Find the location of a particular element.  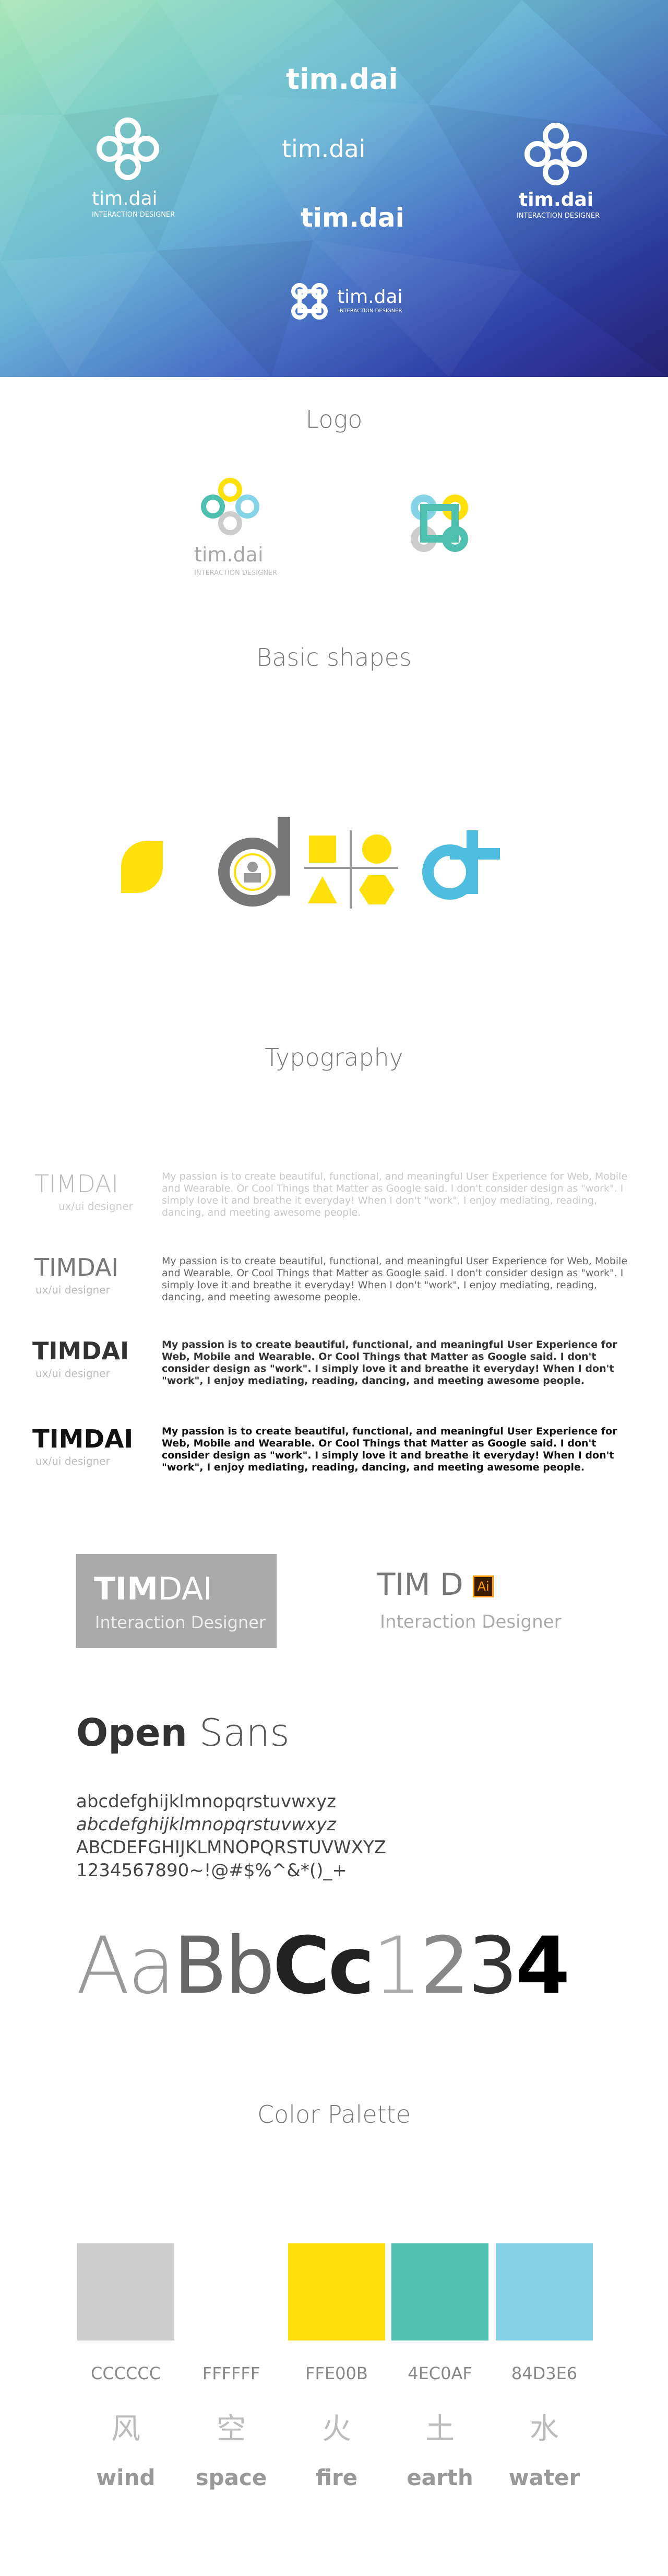

glyphs-upper: ABCDEFGHIJKLMNOPQRSTUVWXYZ is located at coordinates (231, 1847).